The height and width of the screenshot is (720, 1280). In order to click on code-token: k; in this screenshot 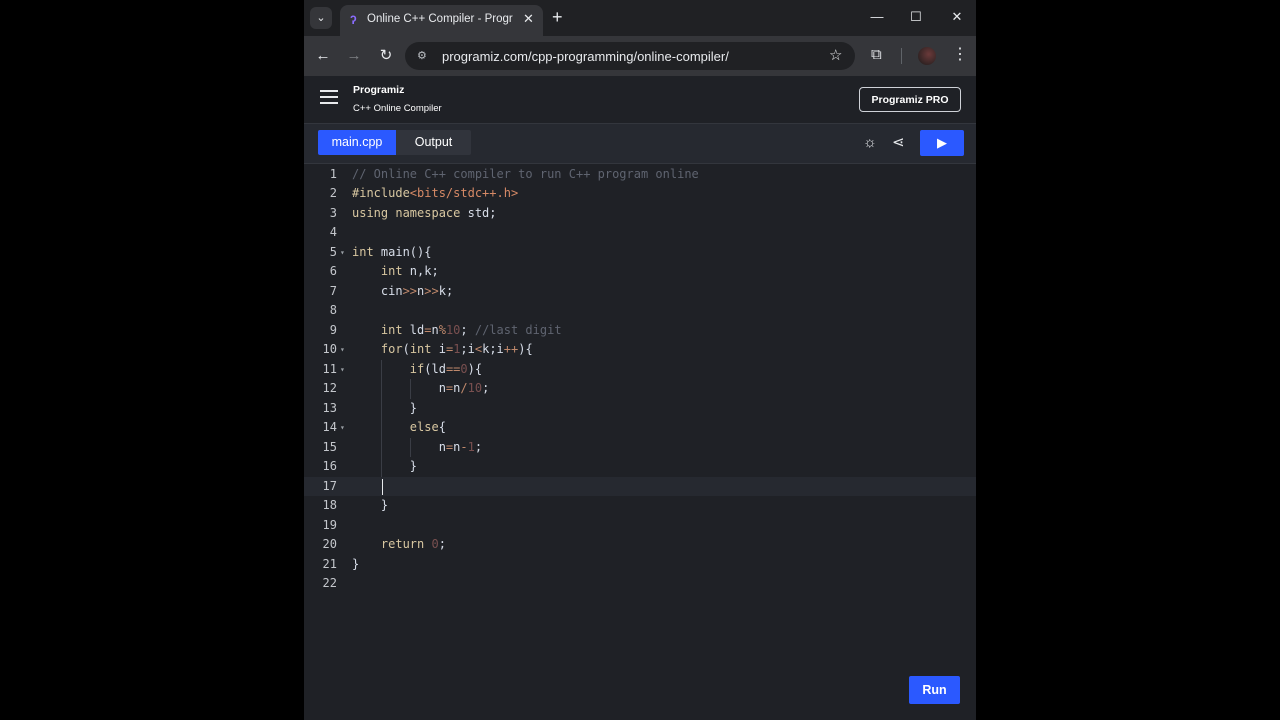, I will do `click(446, 290)`.